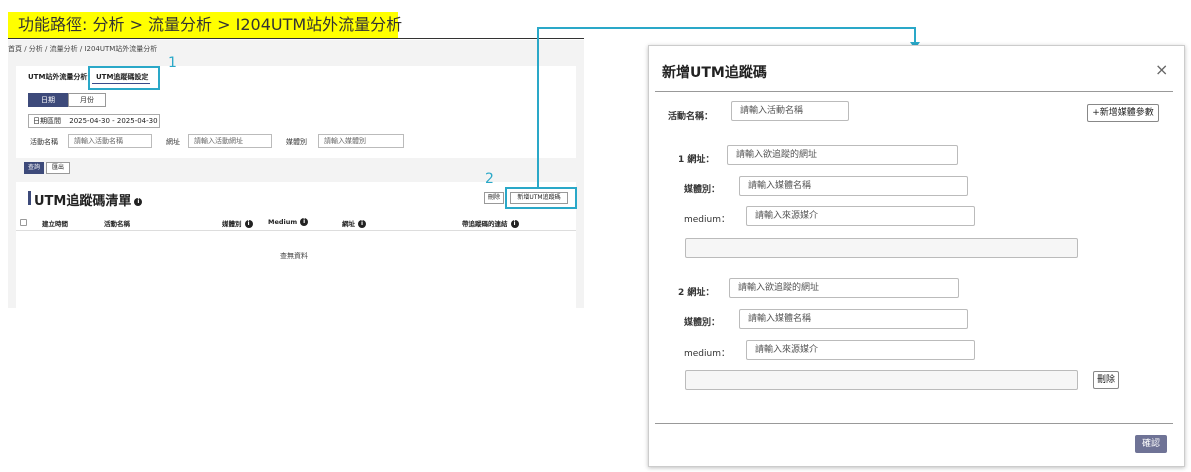 The image size is (1191, 472). What do you see at coordinates (23, 222) in the screenshot?
I see `select-all-checkbox` at bounding box center [23, 222].